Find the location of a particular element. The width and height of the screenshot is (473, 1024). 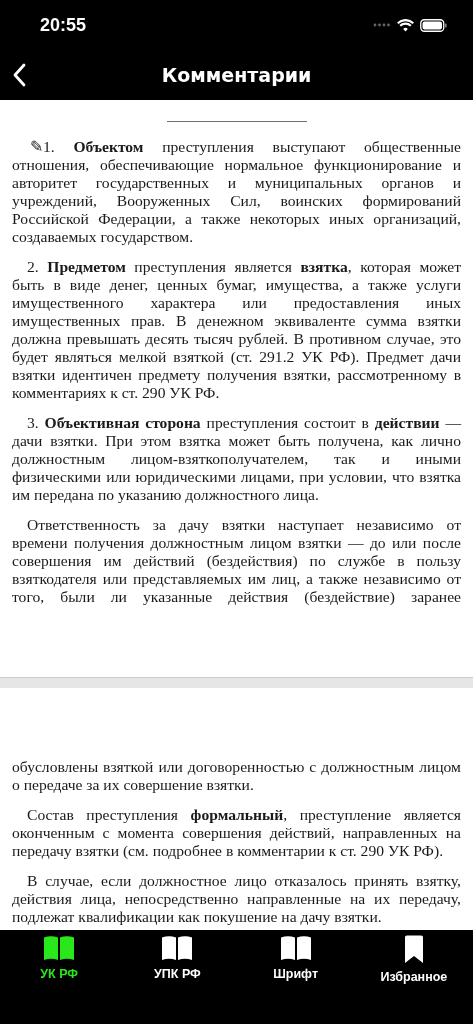

wifi-icon is located at coordinates (405, 25).